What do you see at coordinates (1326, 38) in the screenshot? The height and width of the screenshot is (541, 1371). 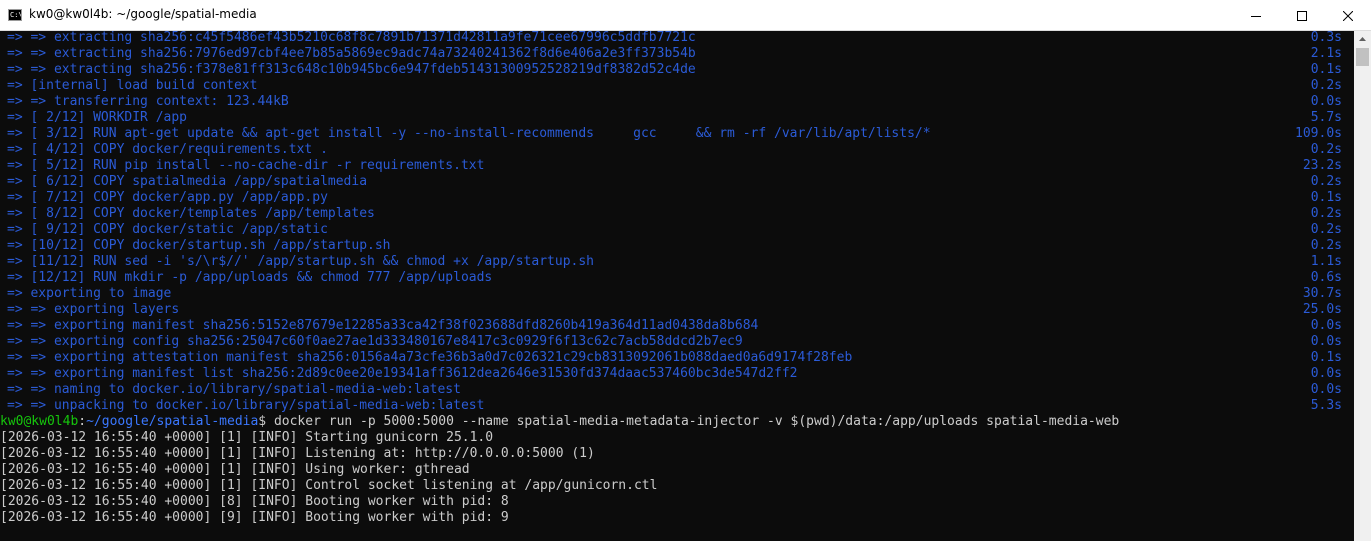 I see `build-step-duration: 0.3s` at bounding box center [1326, 38].